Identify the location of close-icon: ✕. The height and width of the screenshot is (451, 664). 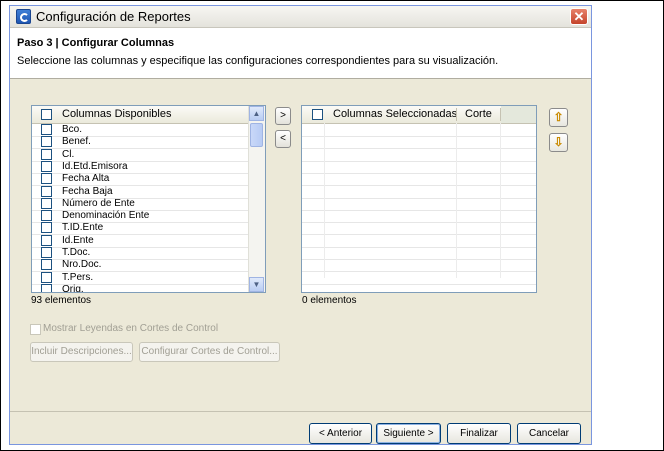
(579, 16).